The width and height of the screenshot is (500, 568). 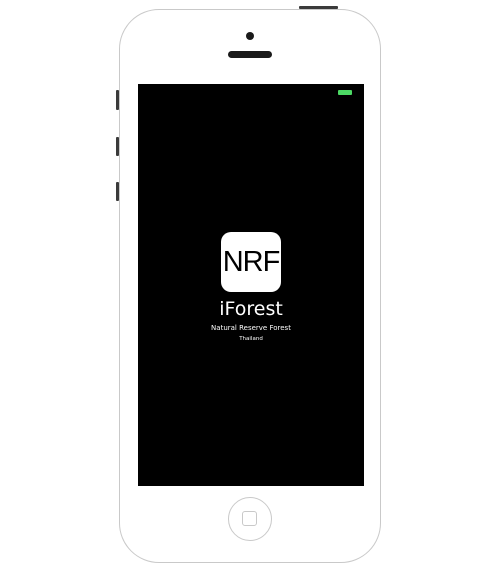 What do you see at coordinates (250, 36) in the screenshot?
I see `front-camera` at bounding box center [250, 36].